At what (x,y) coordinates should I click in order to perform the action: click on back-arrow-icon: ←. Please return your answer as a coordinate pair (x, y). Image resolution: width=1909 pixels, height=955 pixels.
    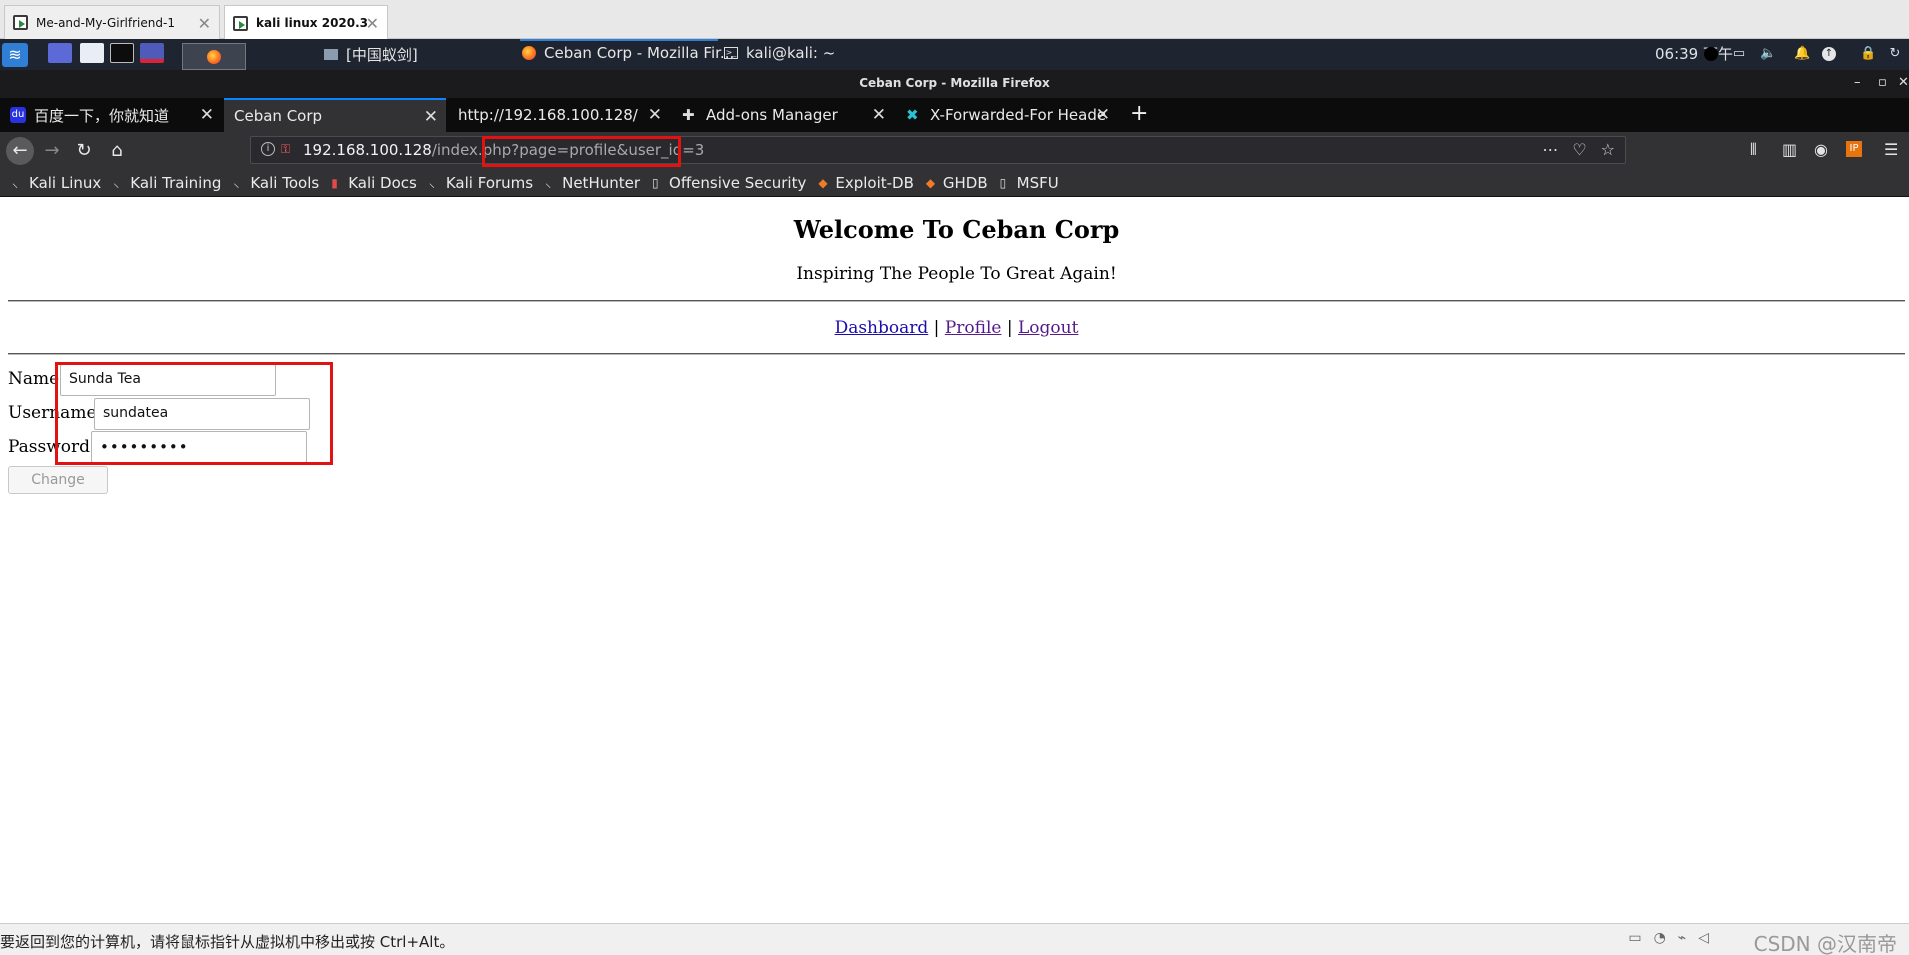
    Looking at the image, I should click on (20, 151).